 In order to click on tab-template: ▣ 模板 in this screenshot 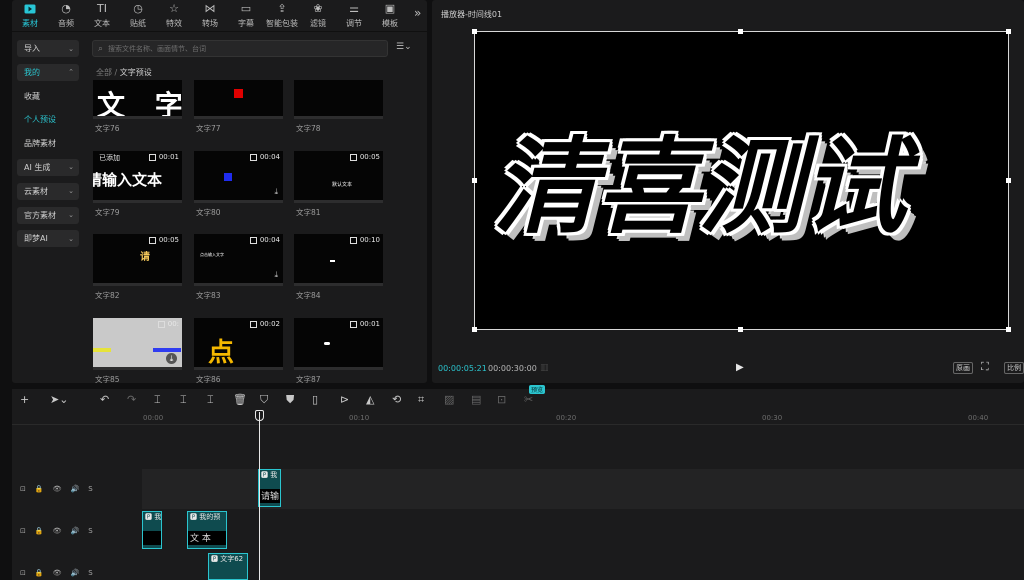, I will do `click(390, 15)`.